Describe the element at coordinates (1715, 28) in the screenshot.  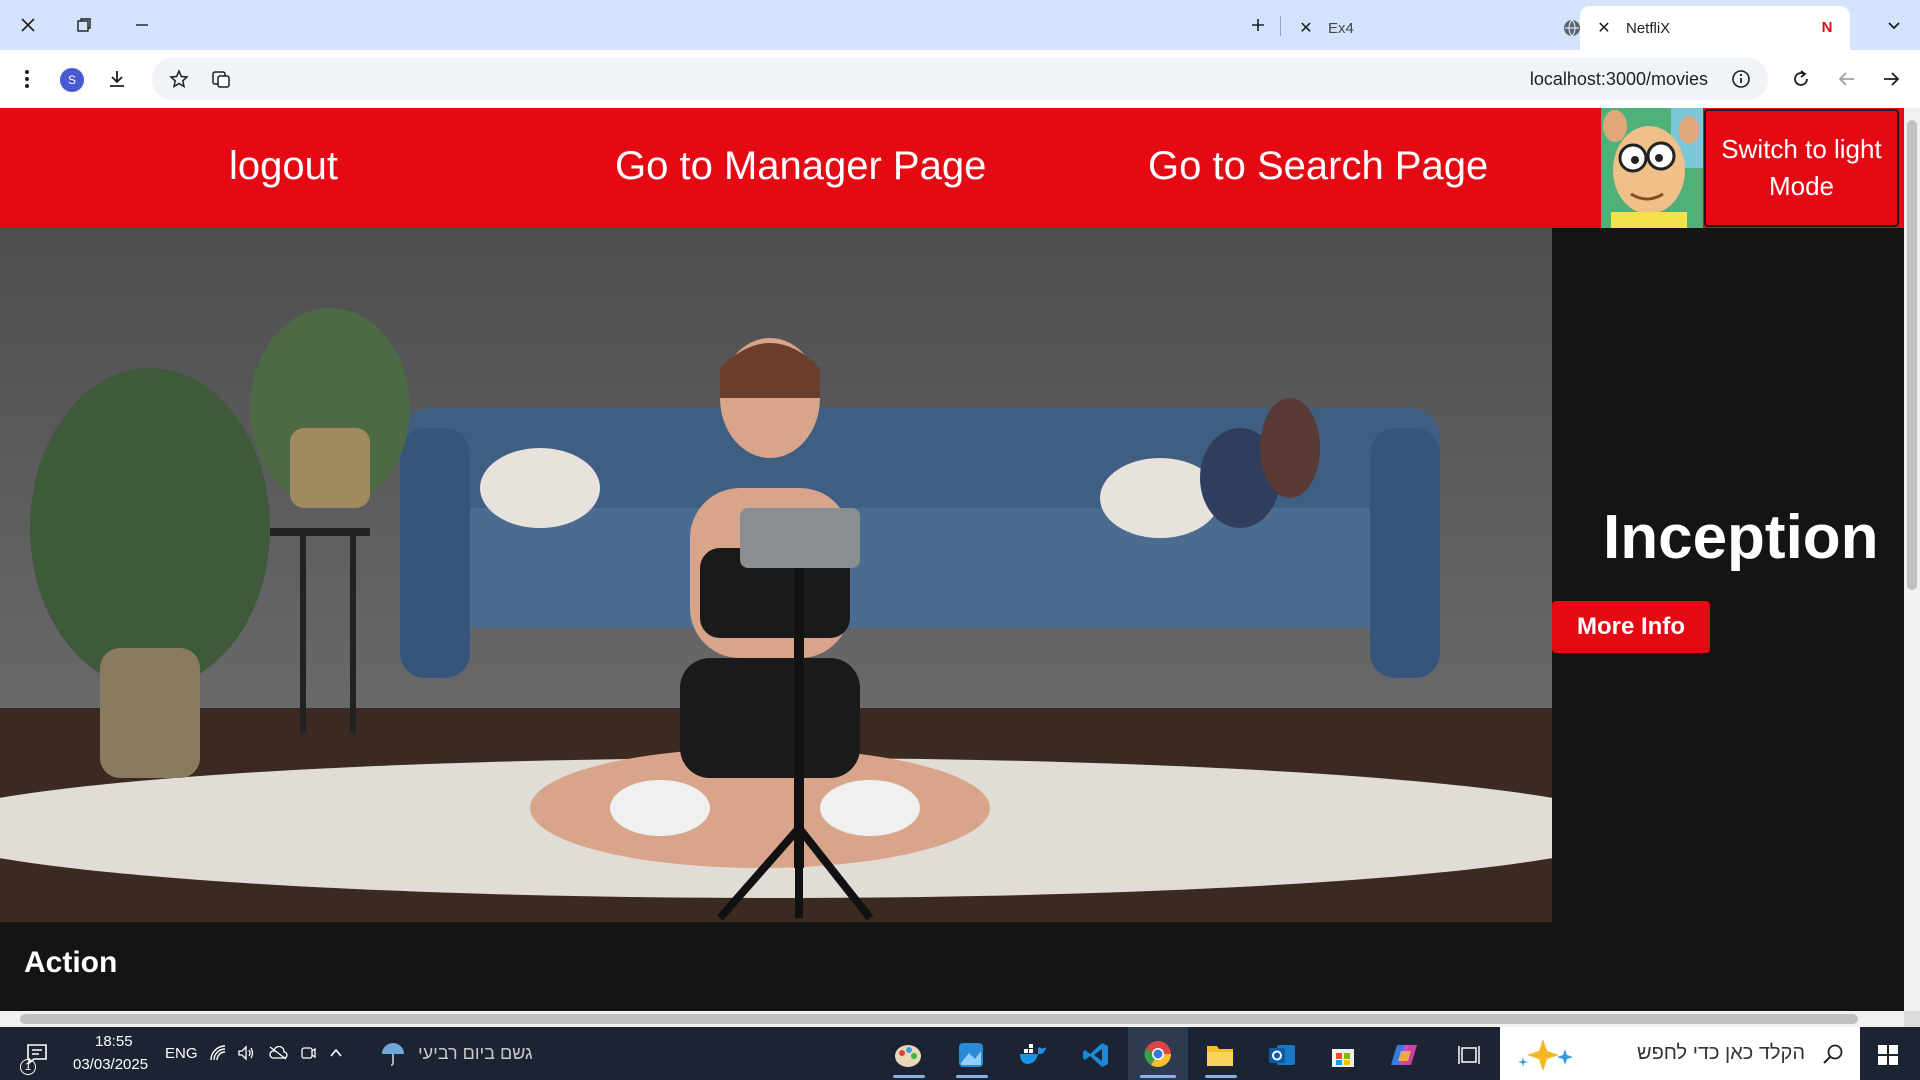
I see `tab-netflix: ✕ NetfliX N` at that location.